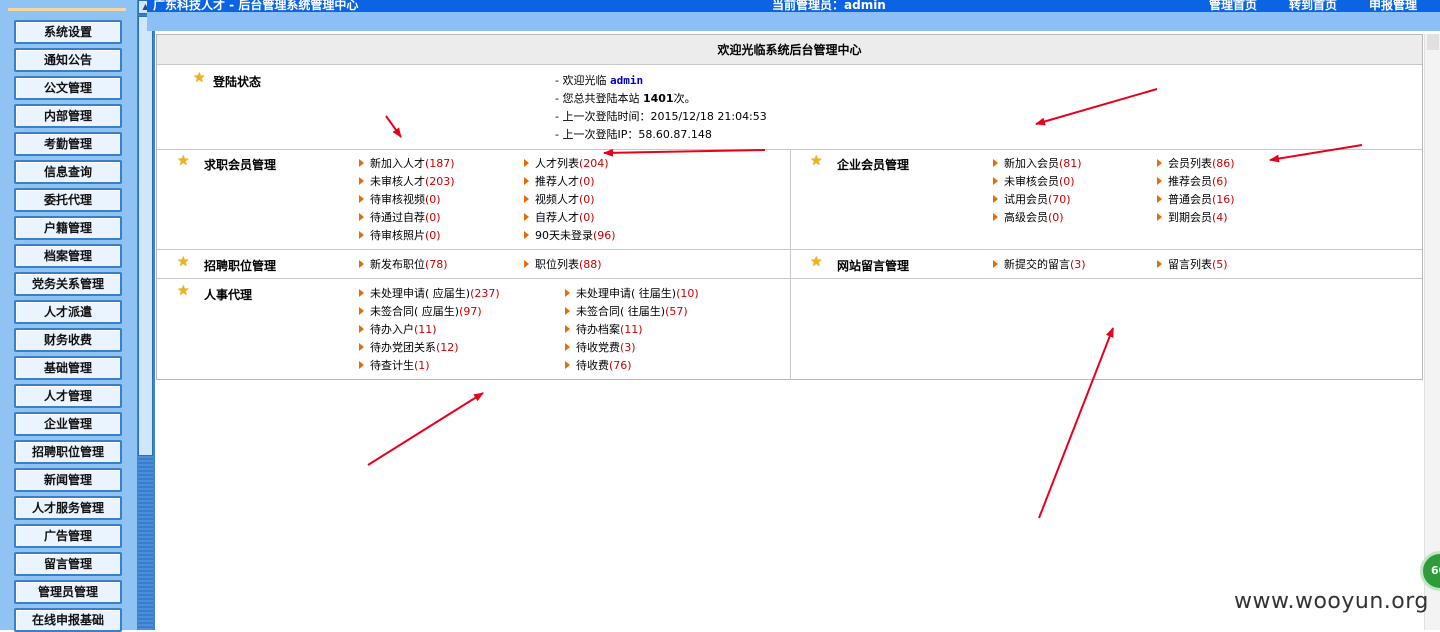  I want to click on app-title: 广东科技人才 - 后台管理系统管理中心, so click(256, 6).